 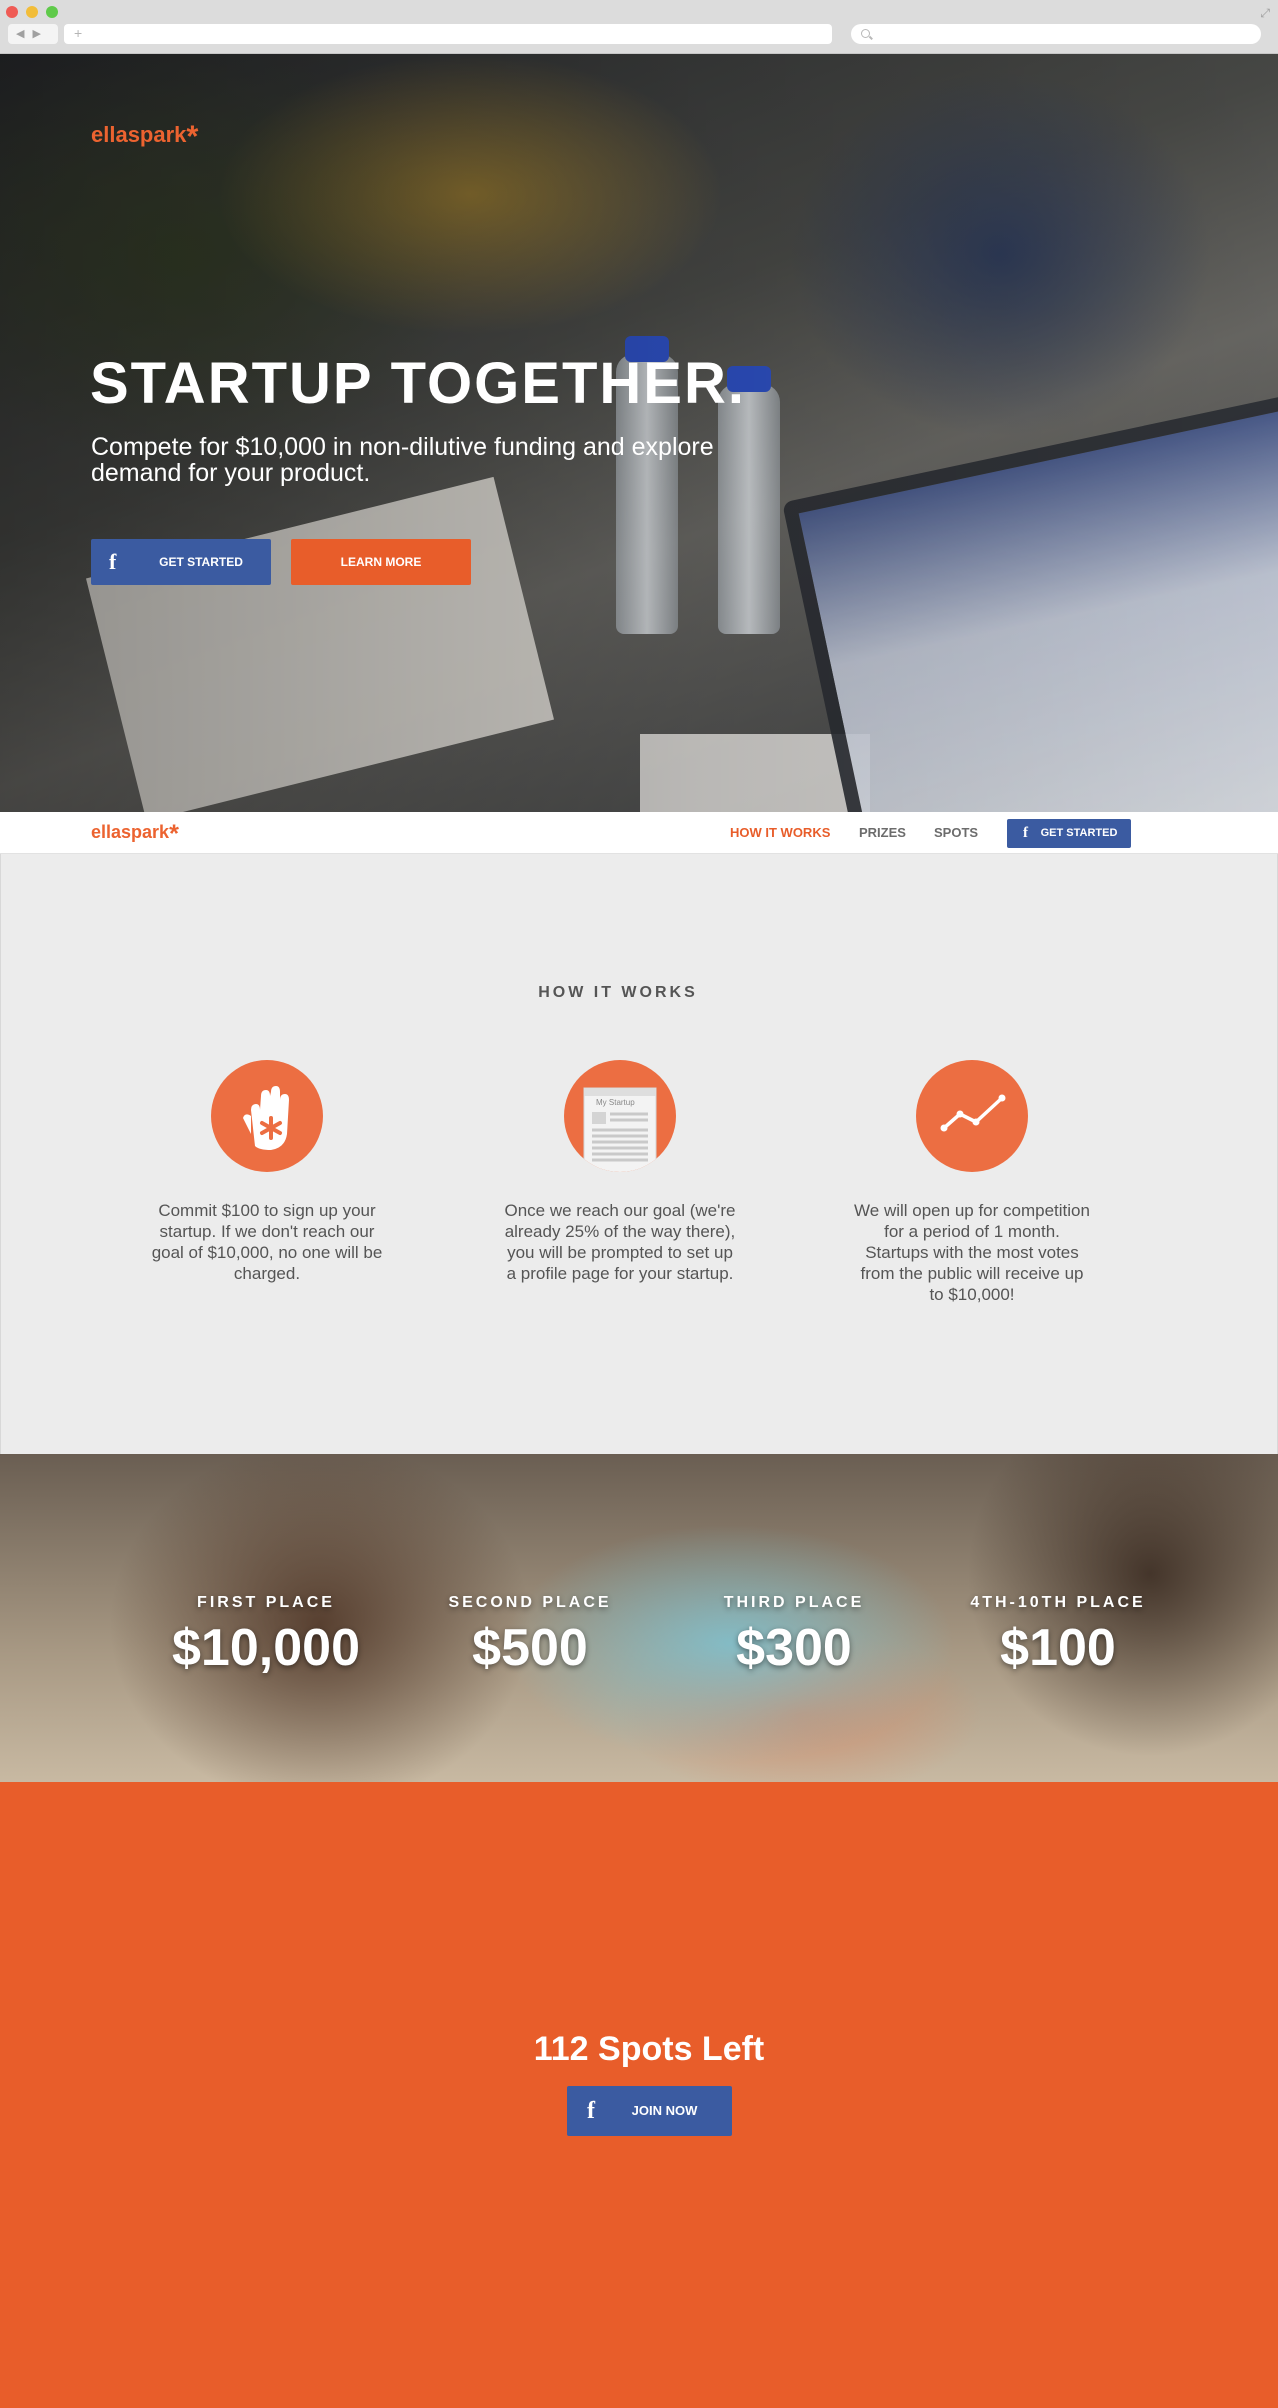 I want to click on prize-third-place: THIRD PLACE $300, so click(x=794, y=1636).